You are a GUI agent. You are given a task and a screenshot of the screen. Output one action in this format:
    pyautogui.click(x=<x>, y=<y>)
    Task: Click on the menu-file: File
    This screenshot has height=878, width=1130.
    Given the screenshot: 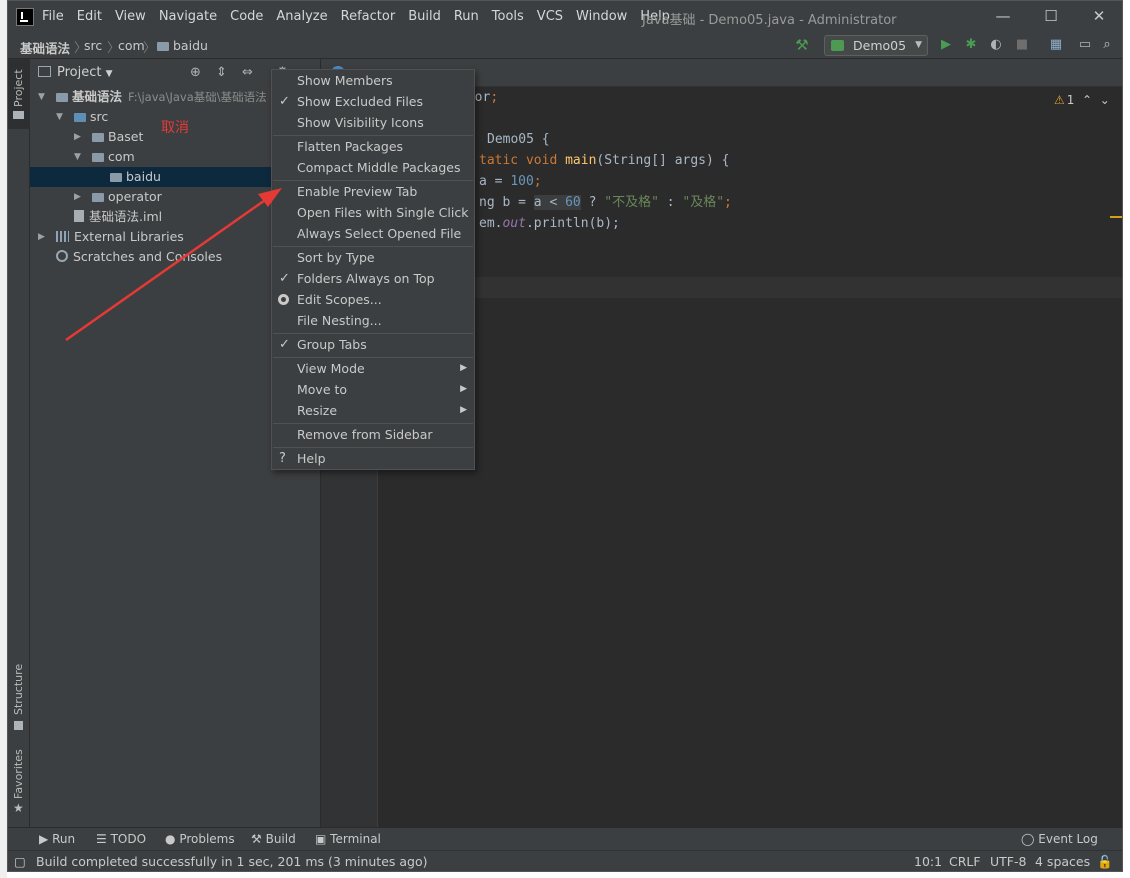 What is the action you would take?
    pyautogui.click(x=53, y=16)
    